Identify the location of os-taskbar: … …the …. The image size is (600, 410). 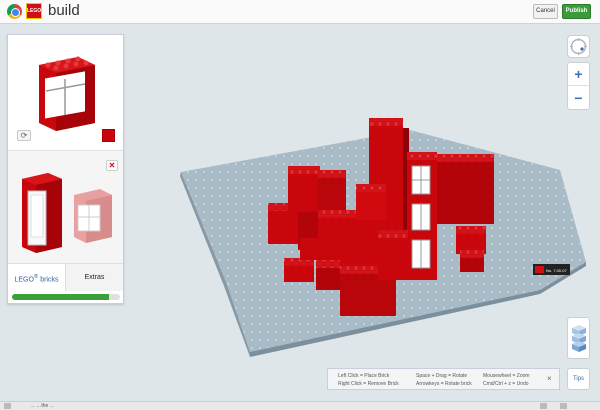
(300, 405).